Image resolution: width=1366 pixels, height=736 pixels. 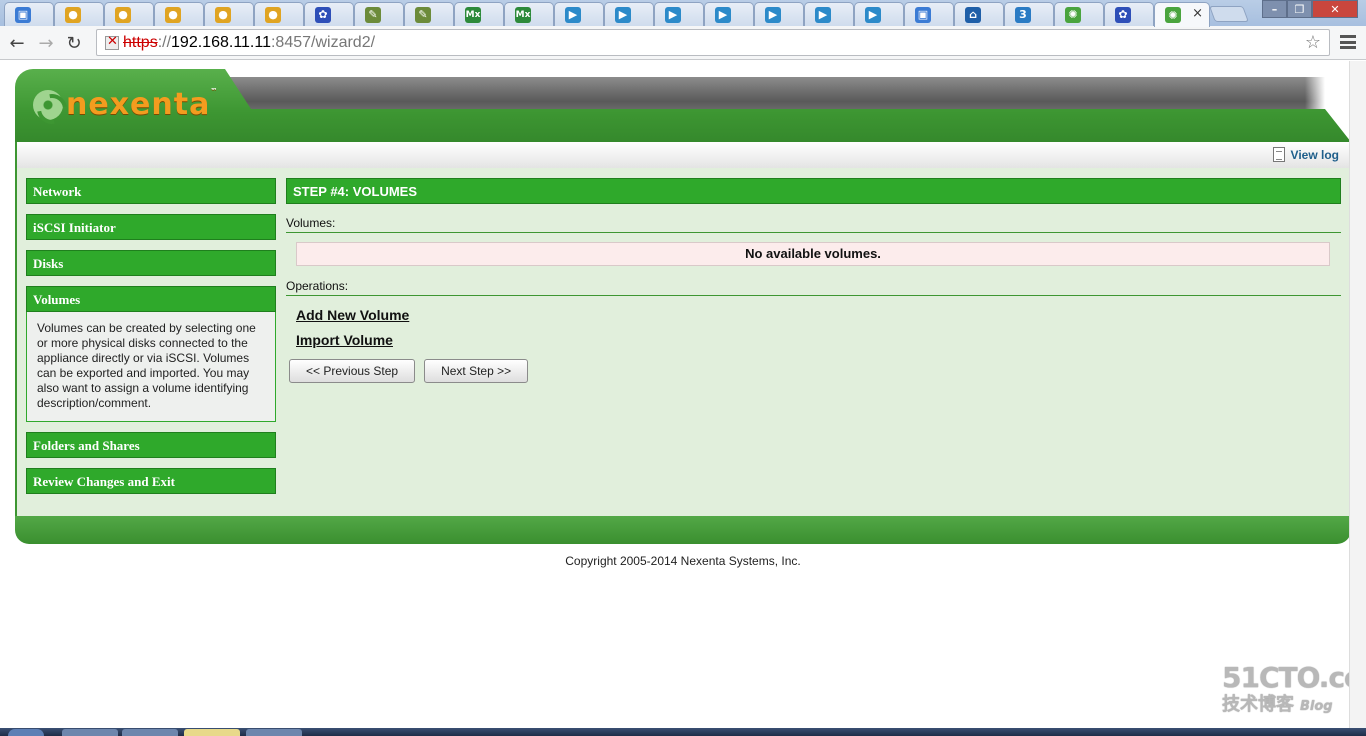 I want to click on taskbar-app-media, so click(x=150, y=732).